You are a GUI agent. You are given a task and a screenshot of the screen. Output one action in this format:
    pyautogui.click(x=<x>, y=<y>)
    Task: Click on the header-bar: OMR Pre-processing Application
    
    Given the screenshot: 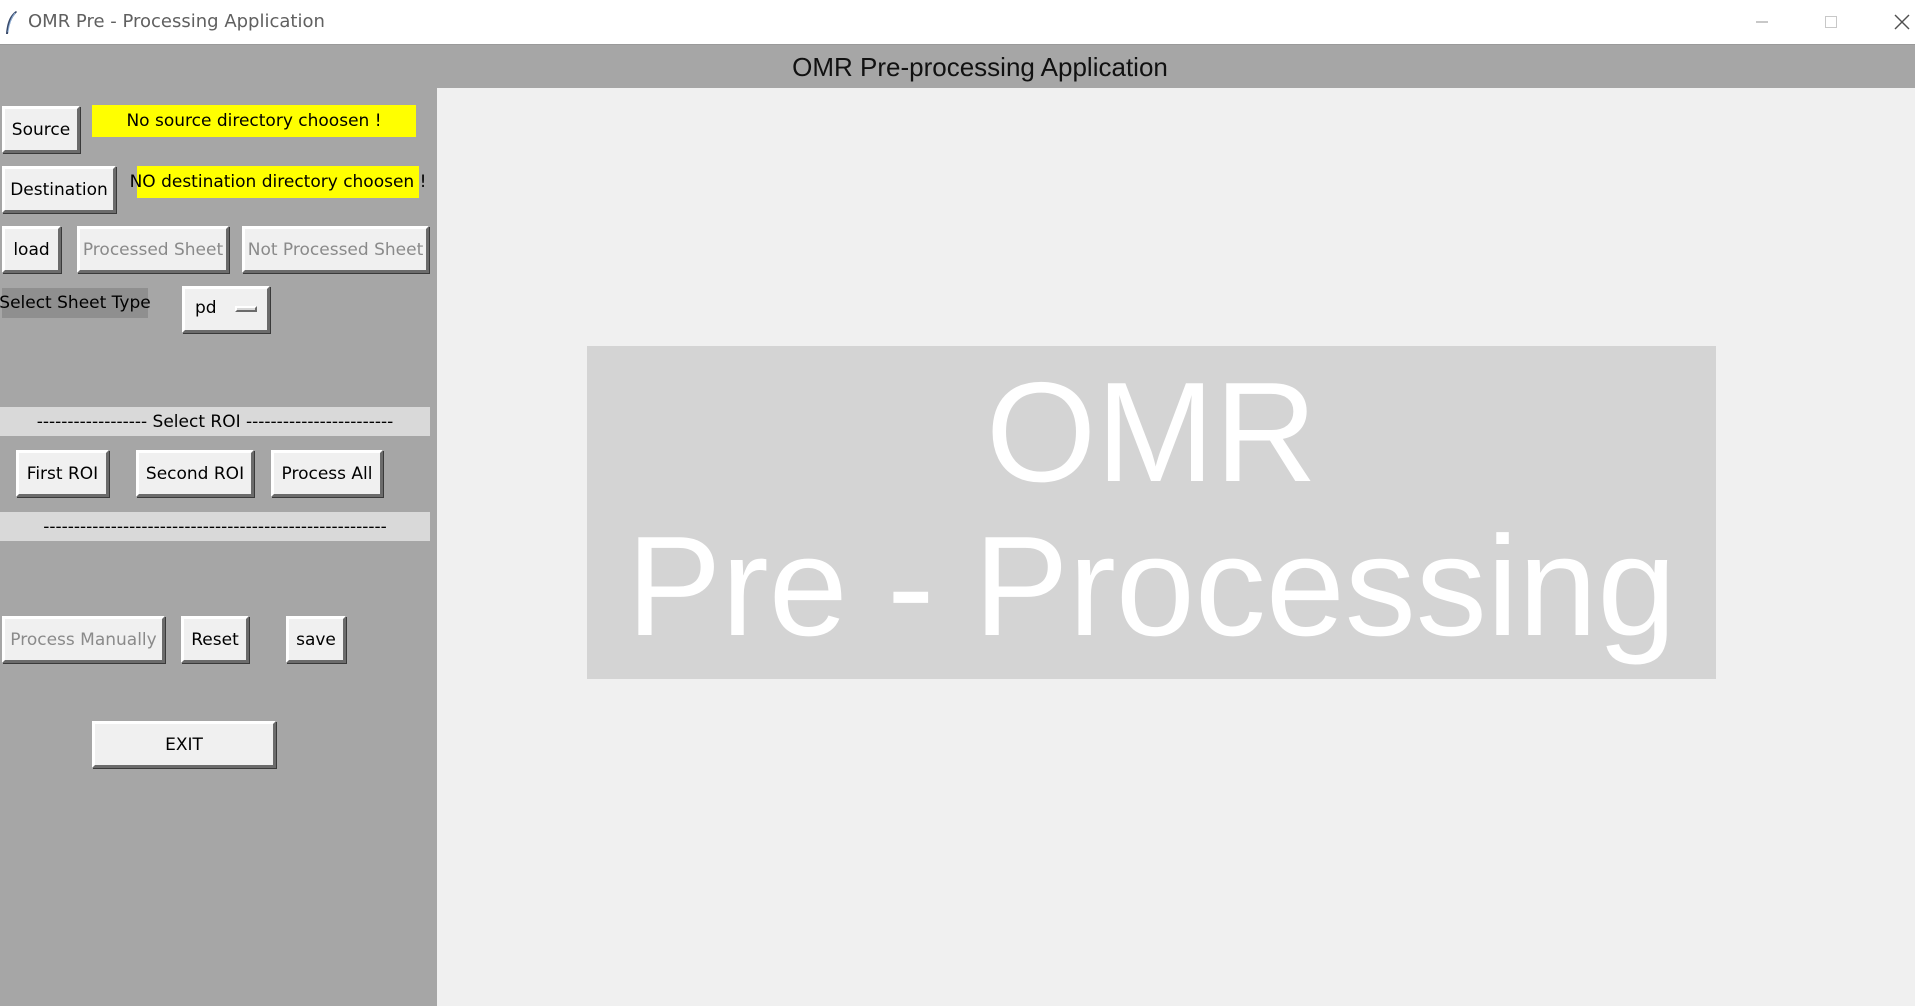 What is the action you would take?
    pyautogui.click(x=957, y=66)
    